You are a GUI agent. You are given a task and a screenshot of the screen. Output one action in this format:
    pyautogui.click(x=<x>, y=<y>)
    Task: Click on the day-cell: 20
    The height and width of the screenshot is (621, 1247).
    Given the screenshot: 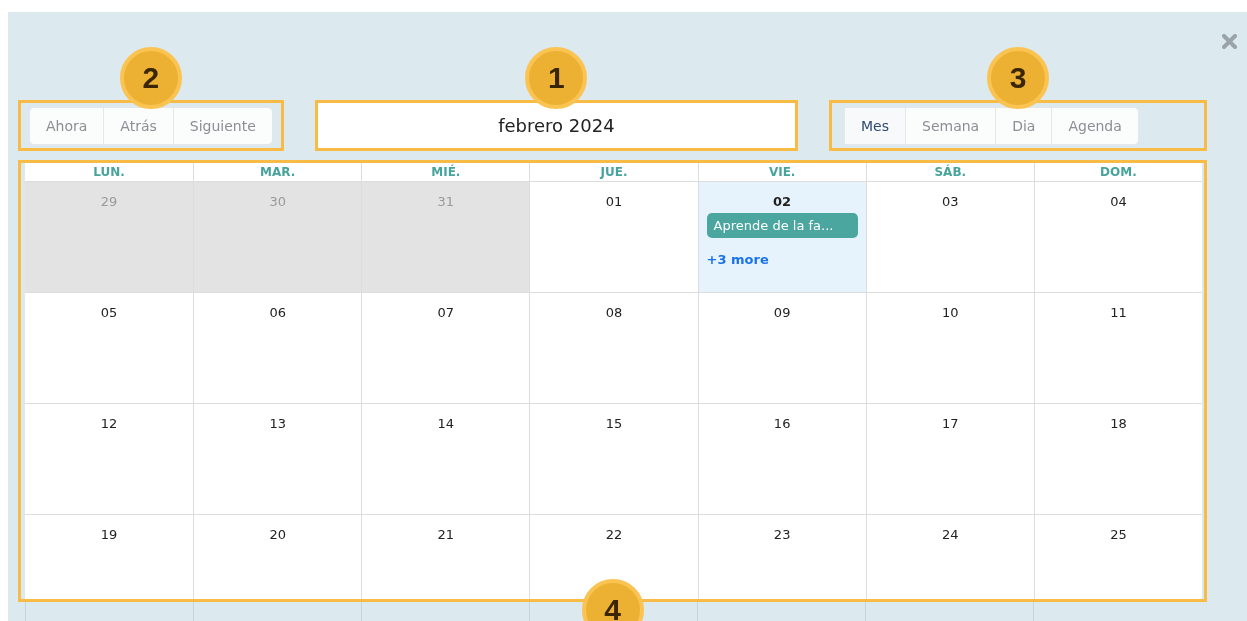 What is the action you would take?
    pyautogui.click(x=277, y=556)
    